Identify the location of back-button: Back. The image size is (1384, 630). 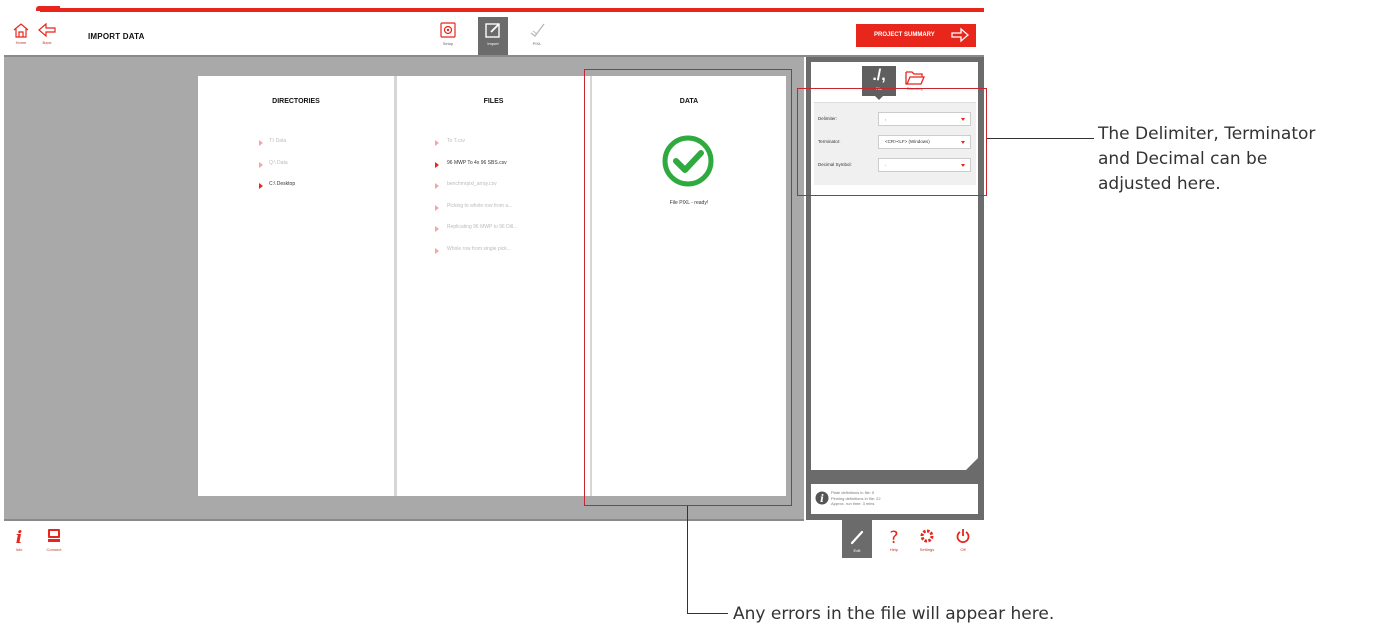
(47, 34).